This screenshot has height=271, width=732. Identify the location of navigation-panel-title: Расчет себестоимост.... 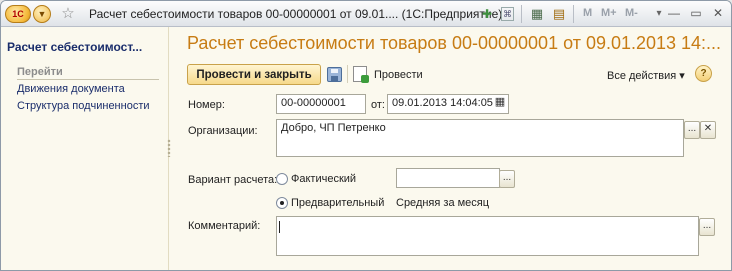
(85, 47).